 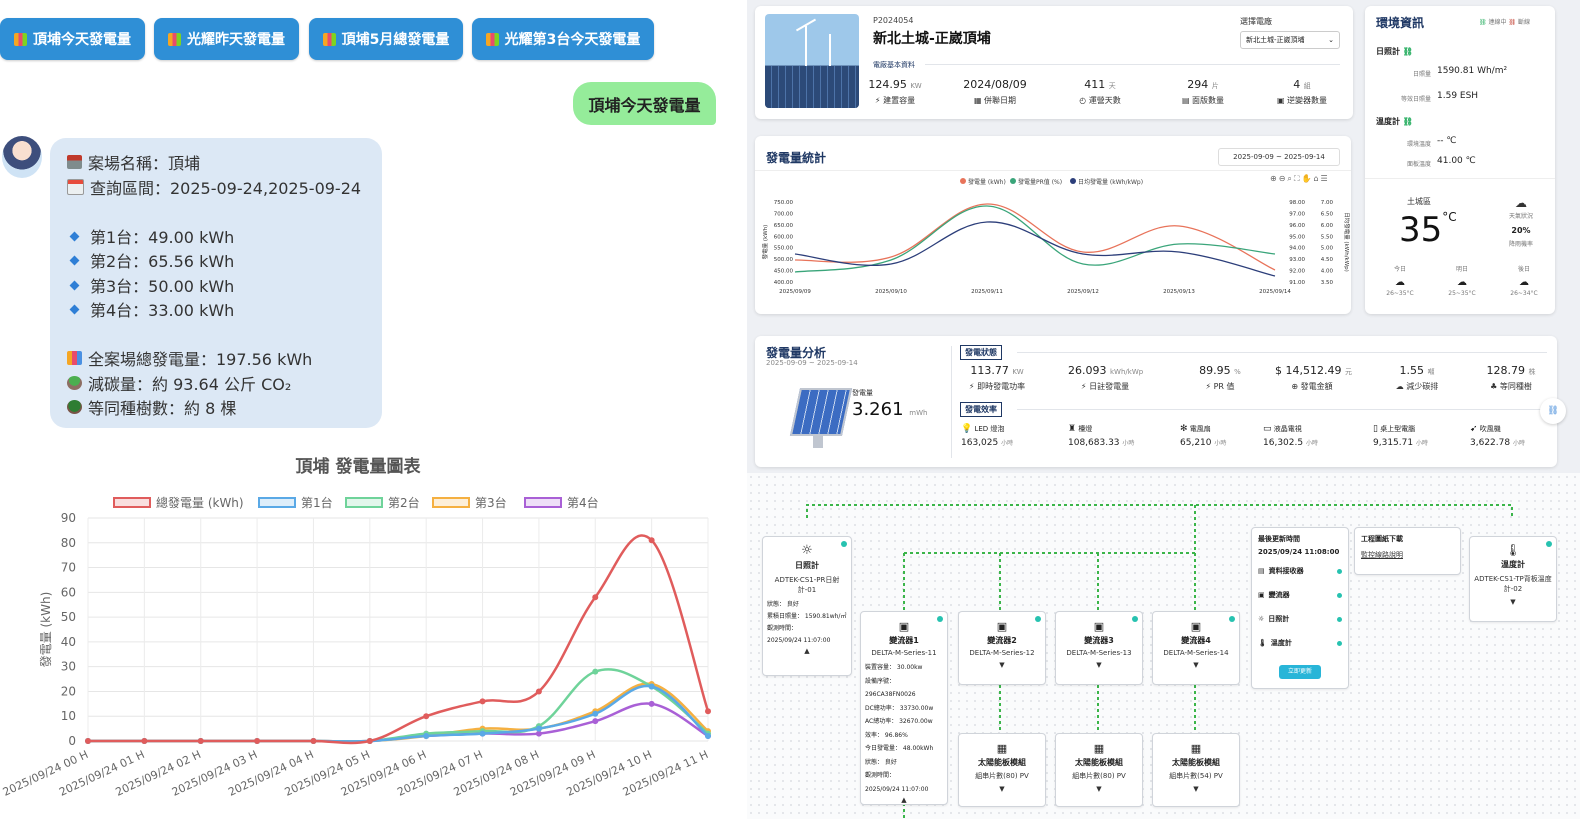 I want to click on y-tick-label: 60, so click(x=68, y=592).